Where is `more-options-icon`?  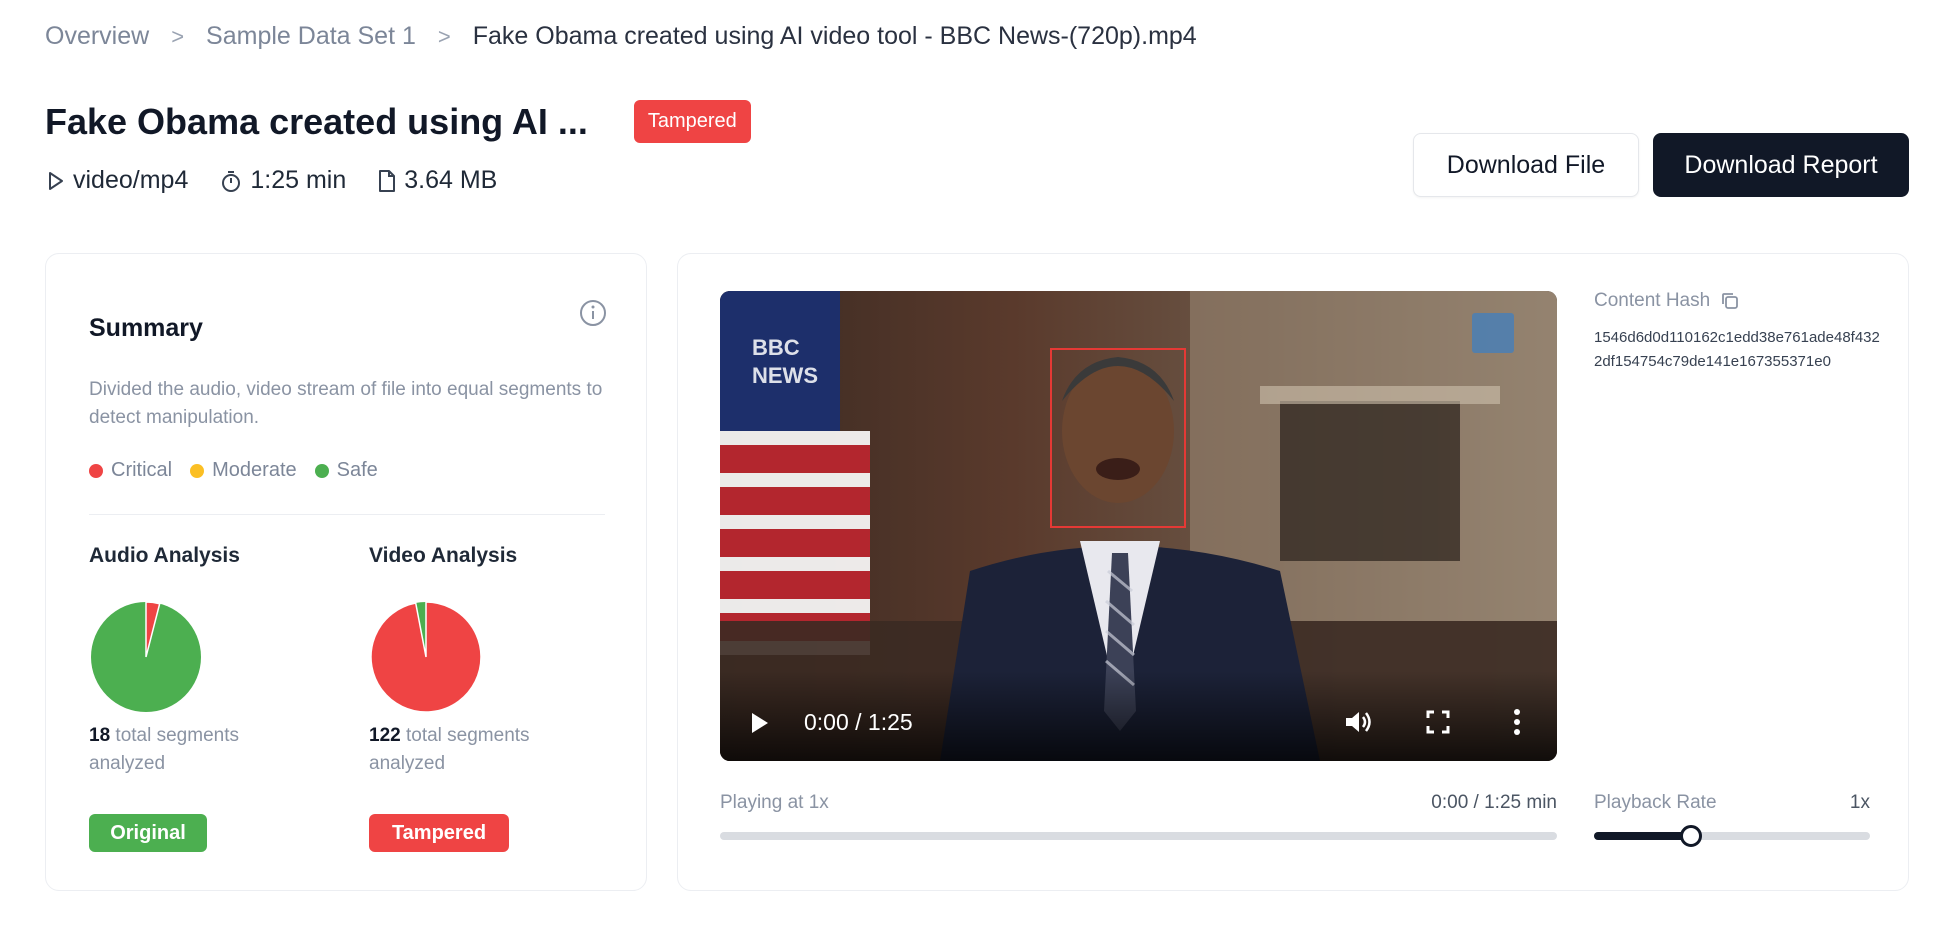 more-options-icon is located at coordinates (1517, 722).